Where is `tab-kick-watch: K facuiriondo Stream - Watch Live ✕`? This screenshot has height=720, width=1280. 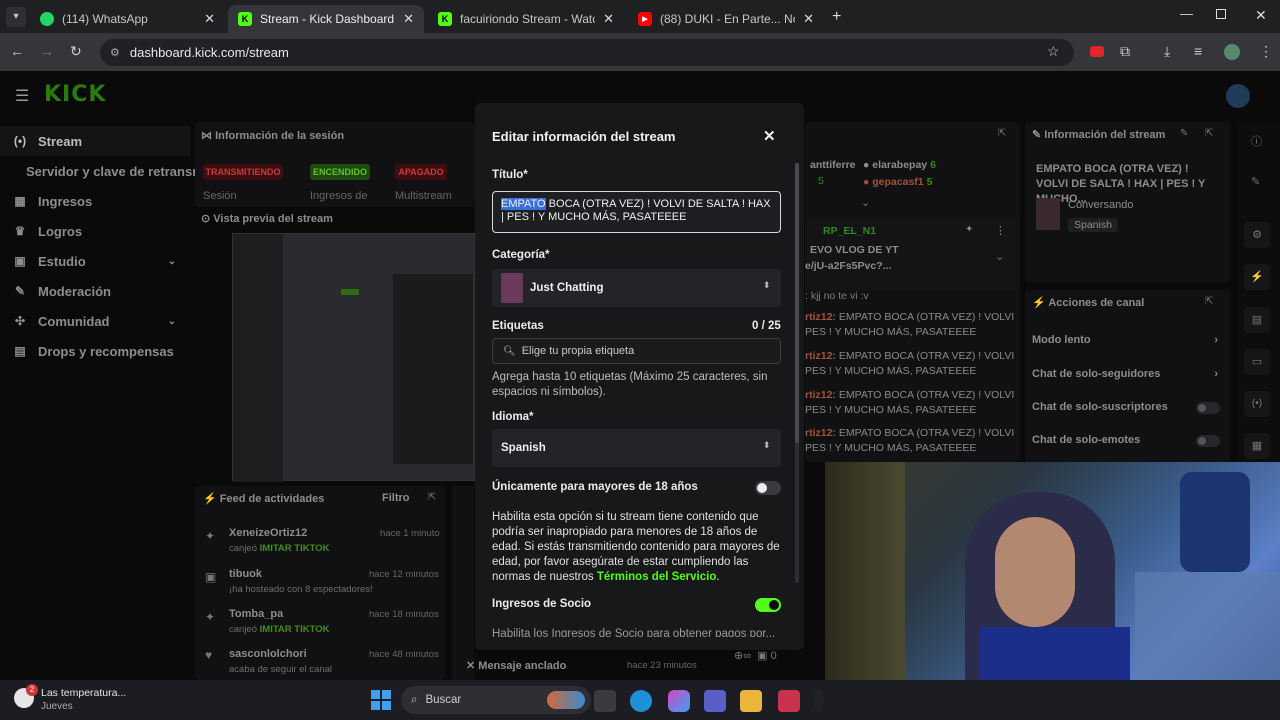
tab-kick-watch: K facuiriondo Stream - Watch Live ✕ is located at coordinates (526, 19).